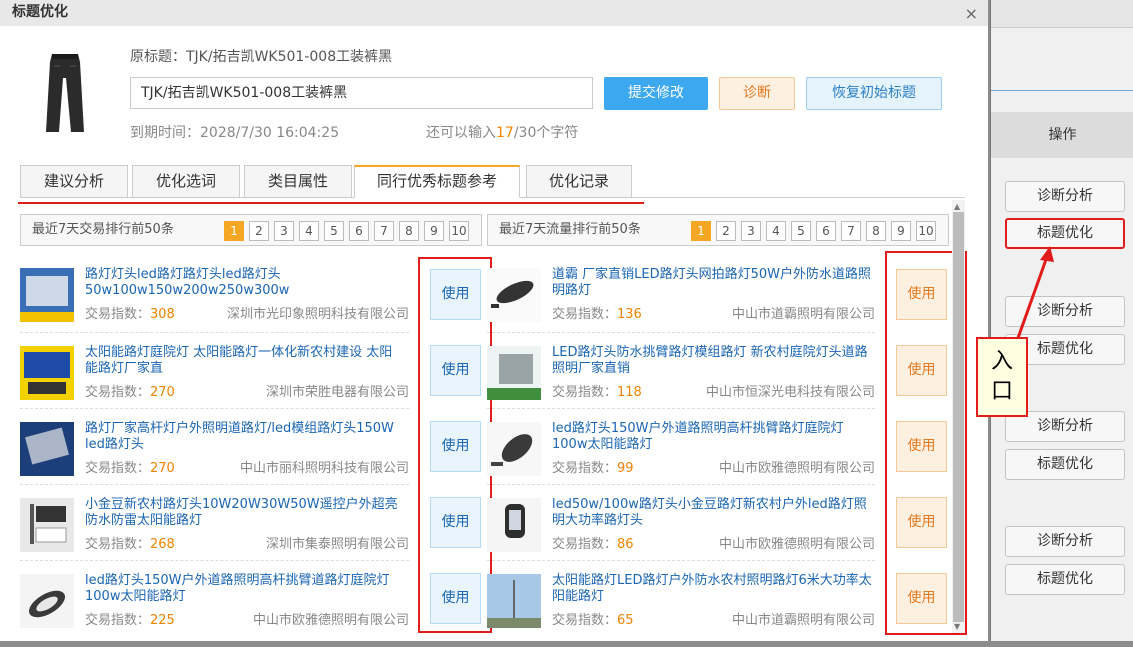  I want to click on trade-index: 交易指数：268, so click(130, 542).